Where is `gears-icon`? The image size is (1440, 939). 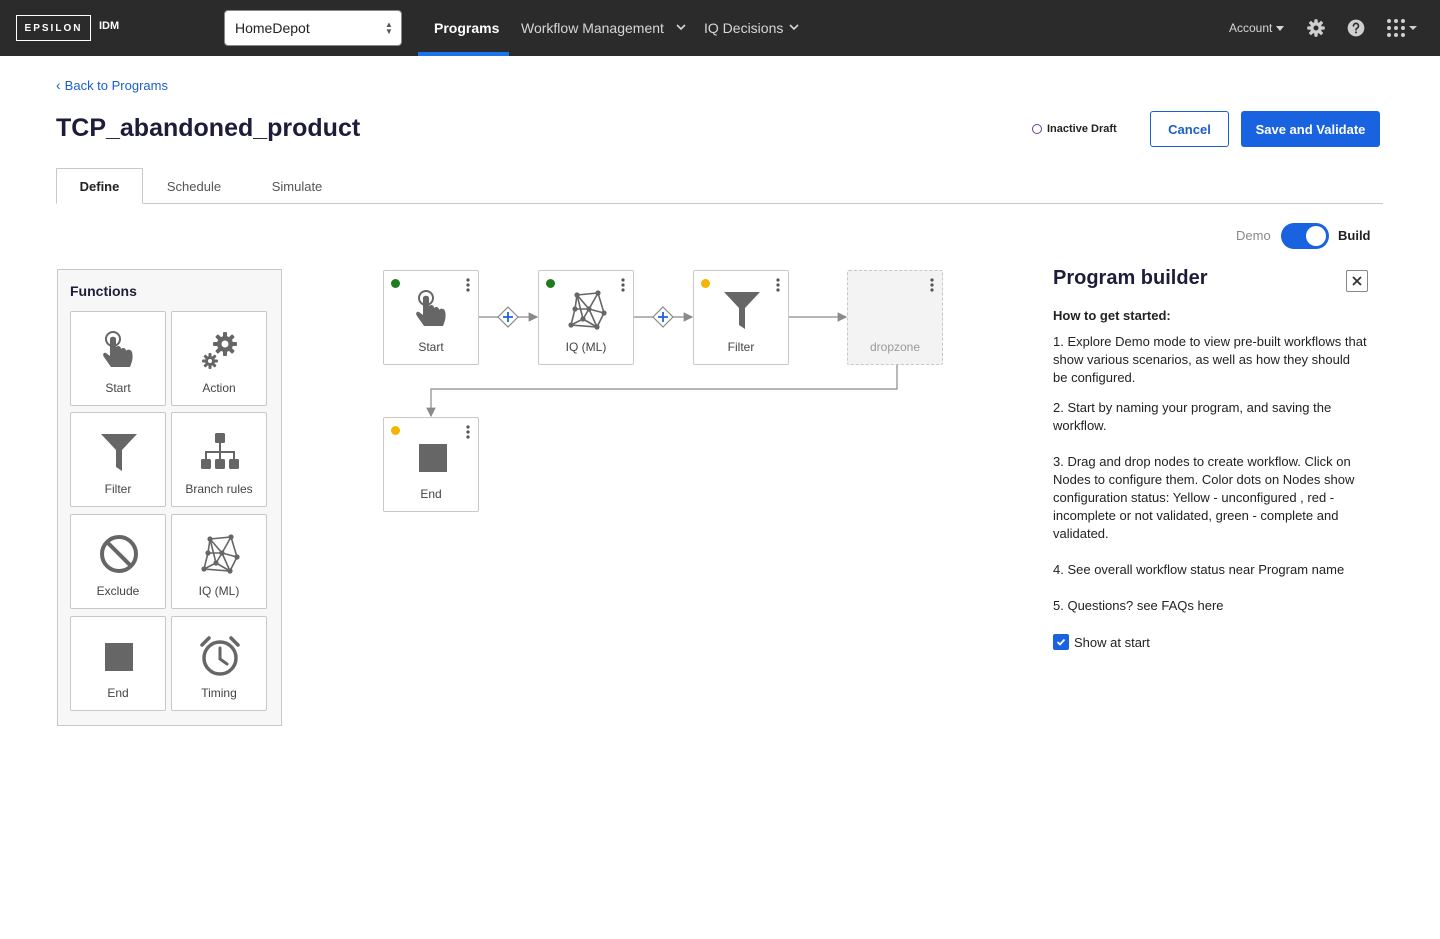 gears-icon is located at coordinates (219, 350).